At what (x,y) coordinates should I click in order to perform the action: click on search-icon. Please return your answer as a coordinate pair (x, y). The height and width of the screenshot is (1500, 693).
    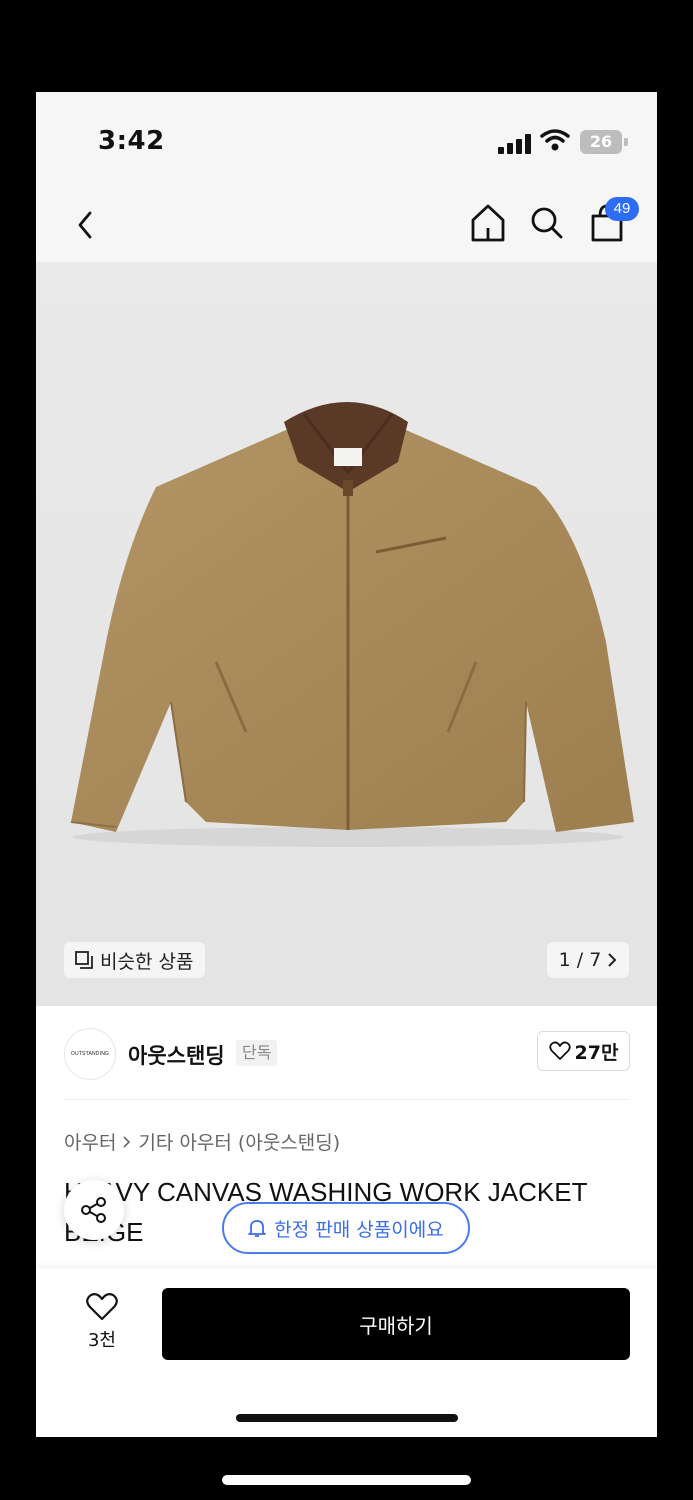
    Looking at the image, I should click on (546, 222).